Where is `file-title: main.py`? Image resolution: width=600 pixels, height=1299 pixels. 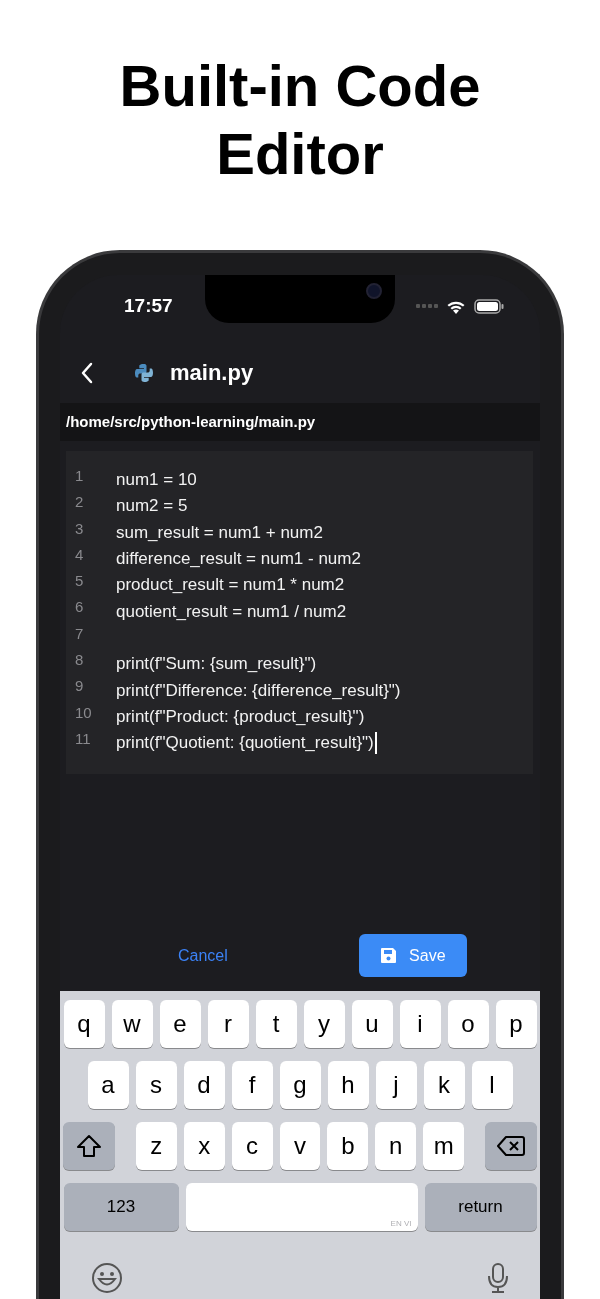 file-title: main.py is located at coordinates (212, 373).